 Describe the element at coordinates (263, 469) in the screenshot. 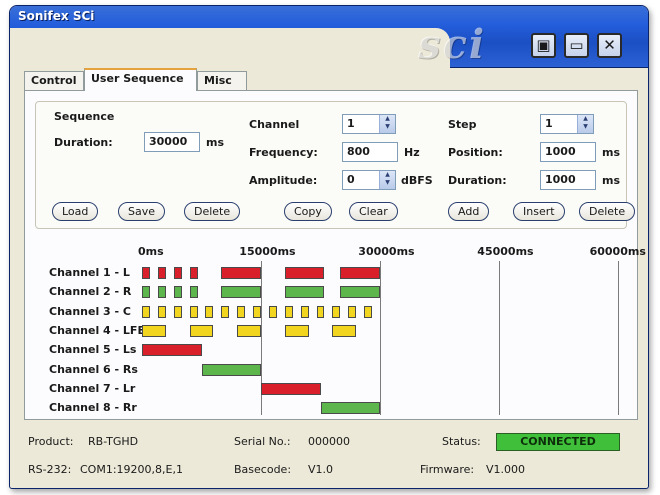

I see `basecode-label: Basecode:` at that location.